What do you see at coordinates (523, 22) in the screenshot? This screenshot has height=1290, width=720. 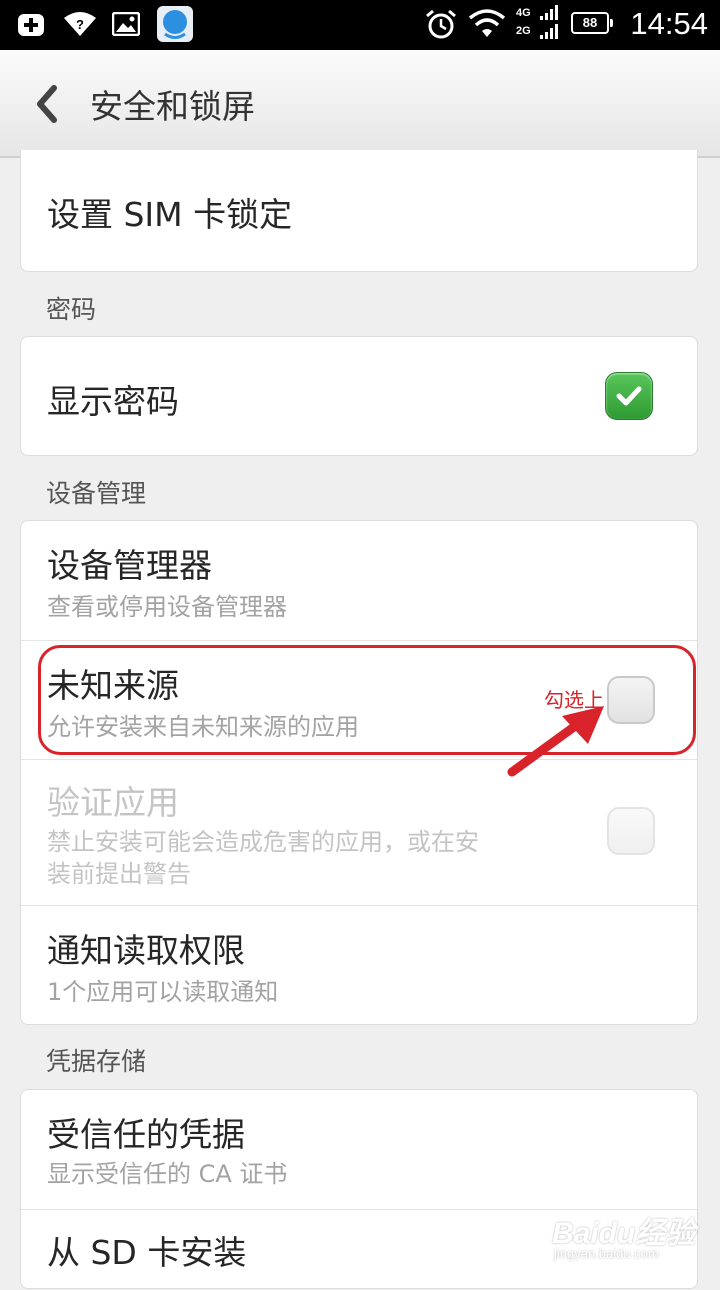 I see `network-type-labels: 4G 2G` at bounding box center [523, 22].